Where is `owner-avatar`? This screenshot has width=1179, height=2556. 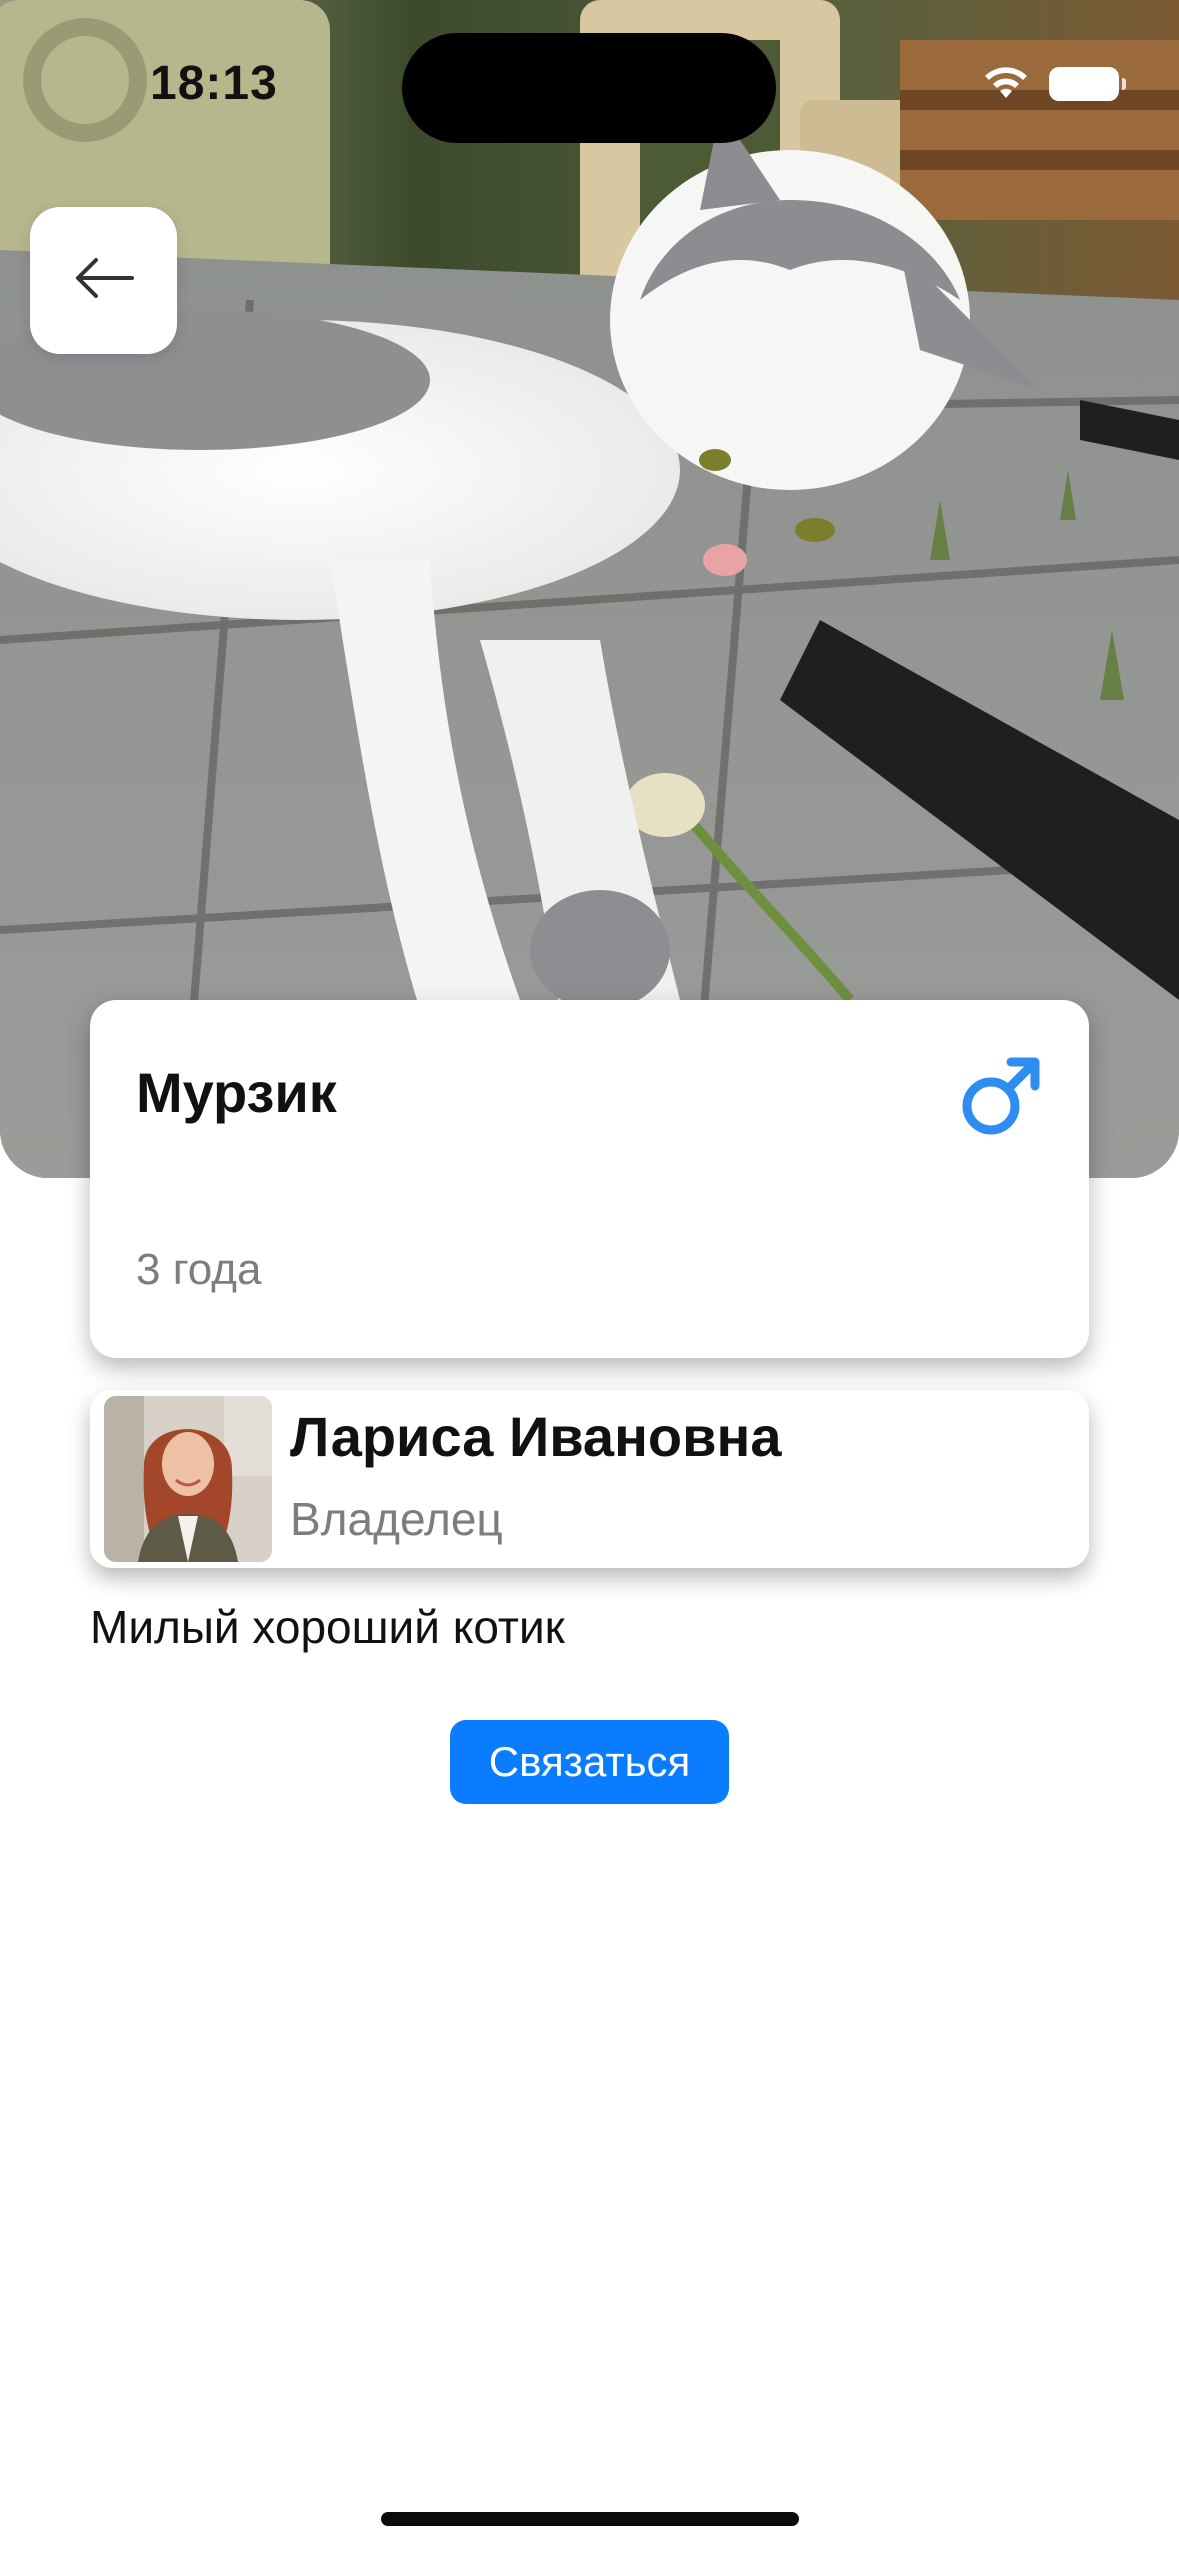
owner-avatar is located at coordinates (188, 1479).